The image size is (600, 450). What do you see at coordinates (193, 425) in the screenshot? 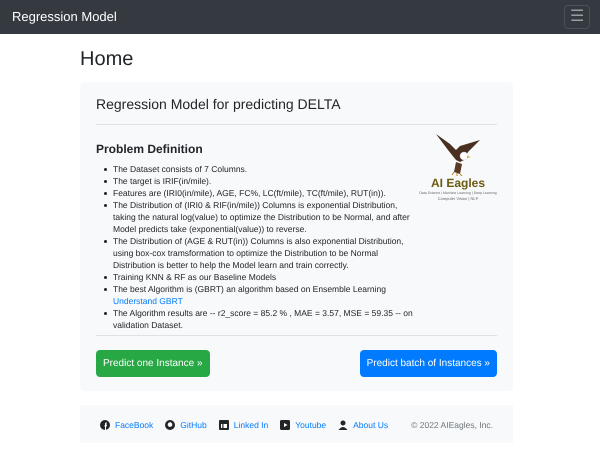
I see `footer-link: GitHub` at bounding box center [193, 425].